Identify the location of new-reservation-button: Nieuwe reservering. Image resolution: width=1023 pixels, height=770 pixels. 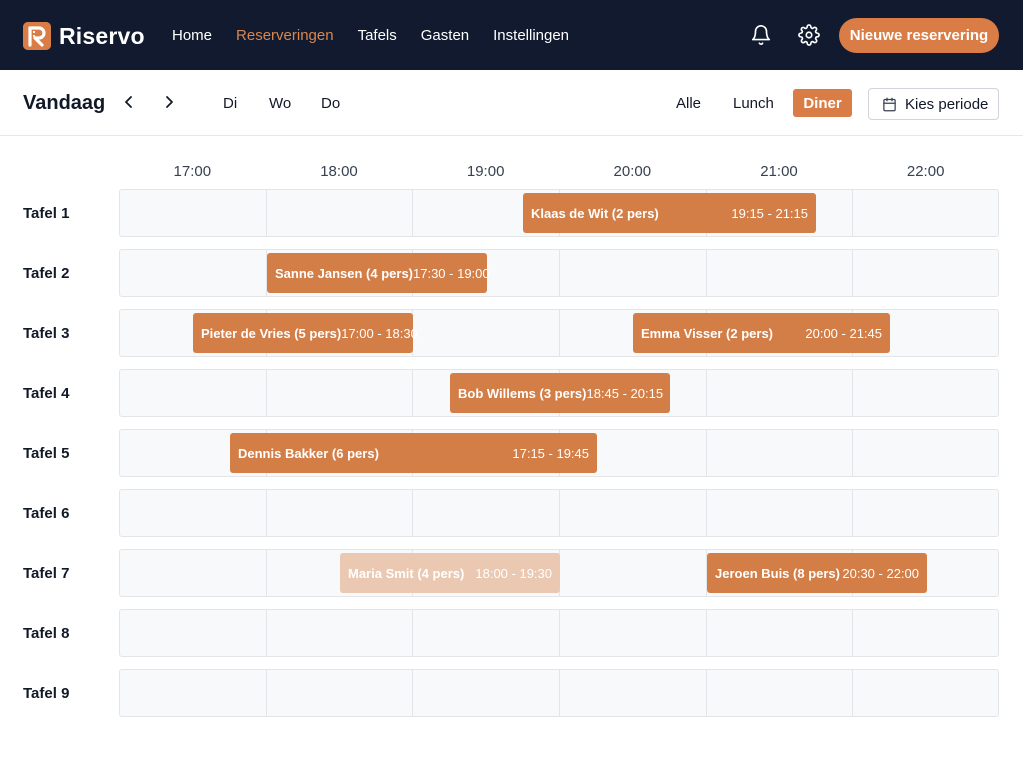
(919, 35).